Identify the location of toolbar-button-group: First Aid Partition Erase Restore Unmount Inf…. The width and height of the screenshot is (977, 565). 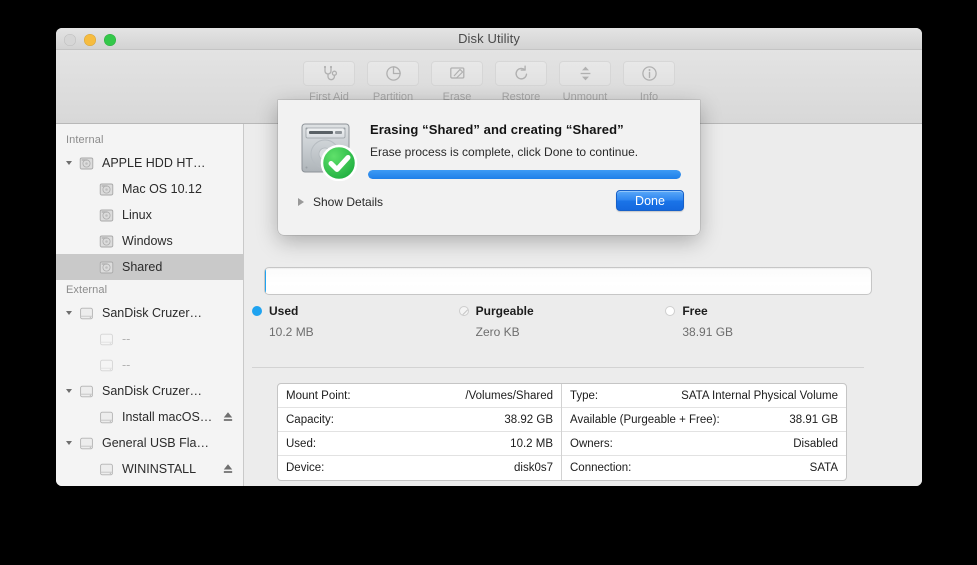
(489, 82).